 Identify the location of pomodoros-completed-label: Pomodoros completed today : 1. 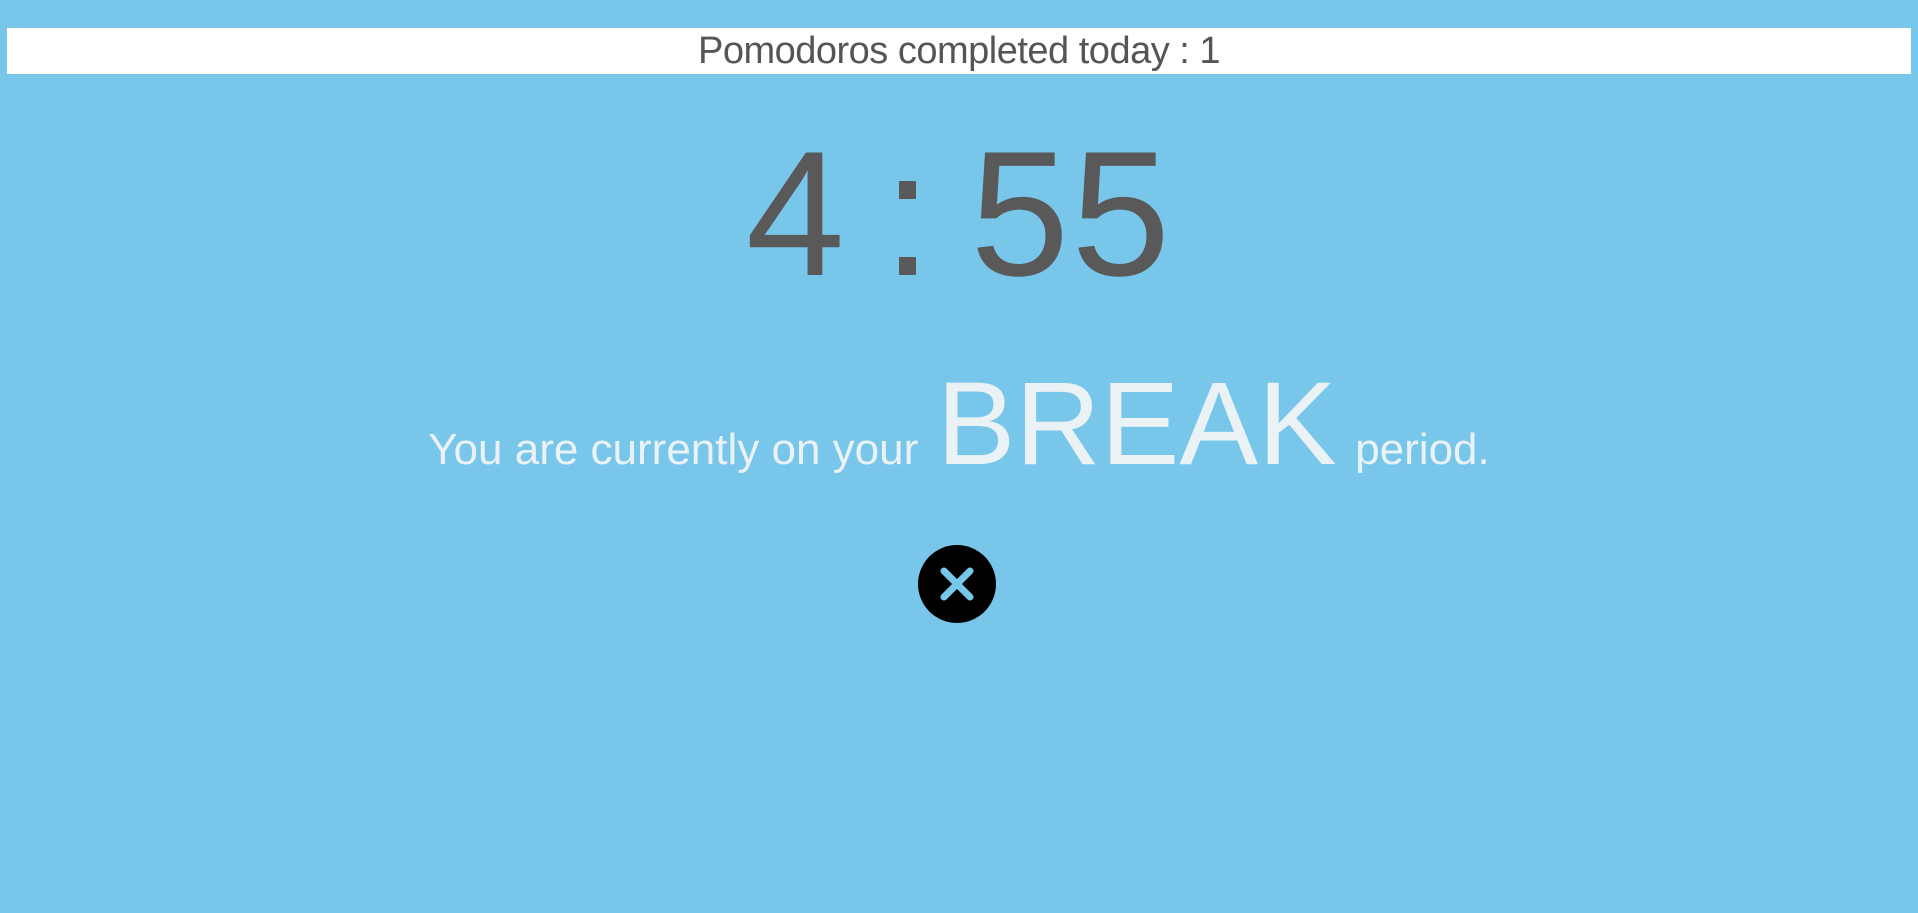
(959, 51).